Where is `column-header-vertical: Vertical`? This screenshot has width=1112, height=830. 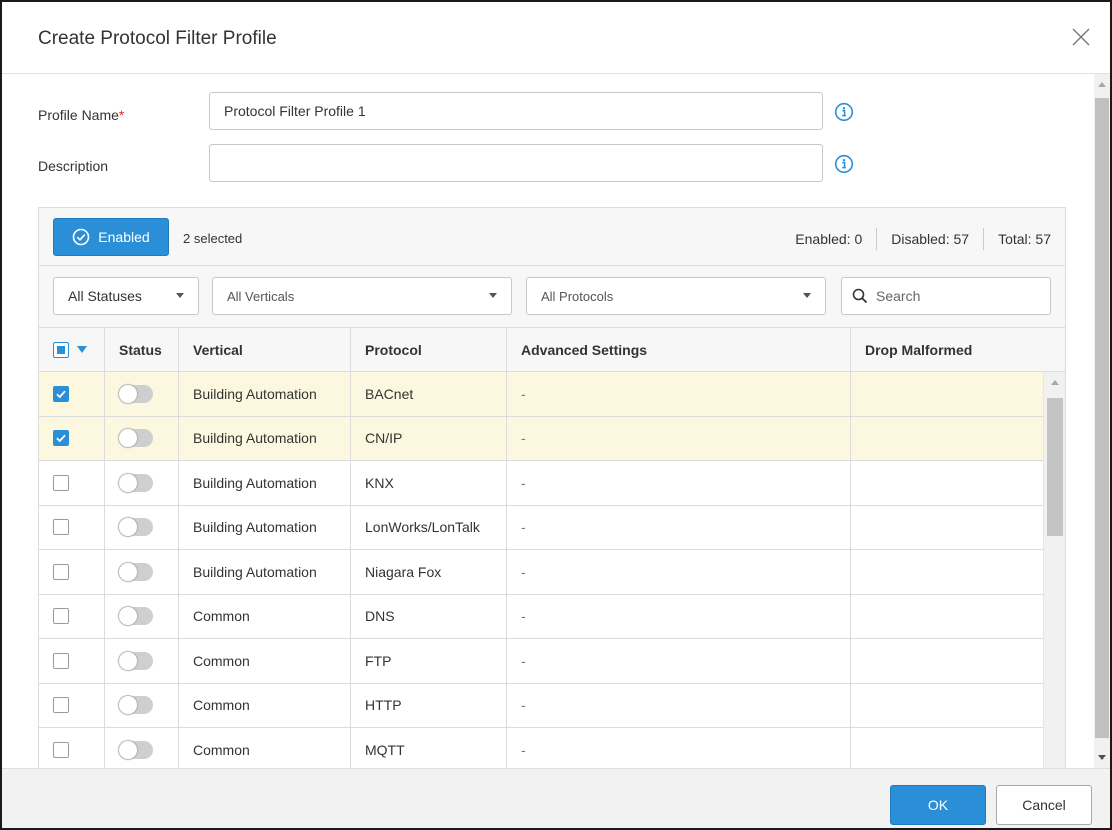 column-header-vertical: Vertical is located at coordinates (265, 350).